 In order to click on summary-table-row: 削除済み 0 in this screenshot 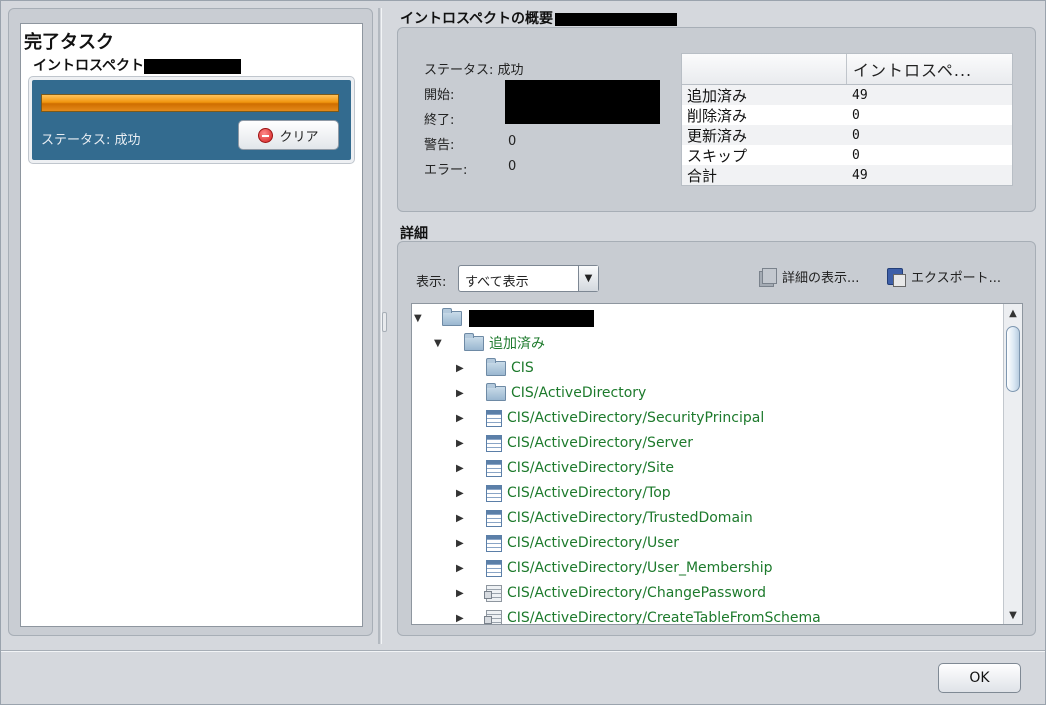, I will do `click(847, 115)`.